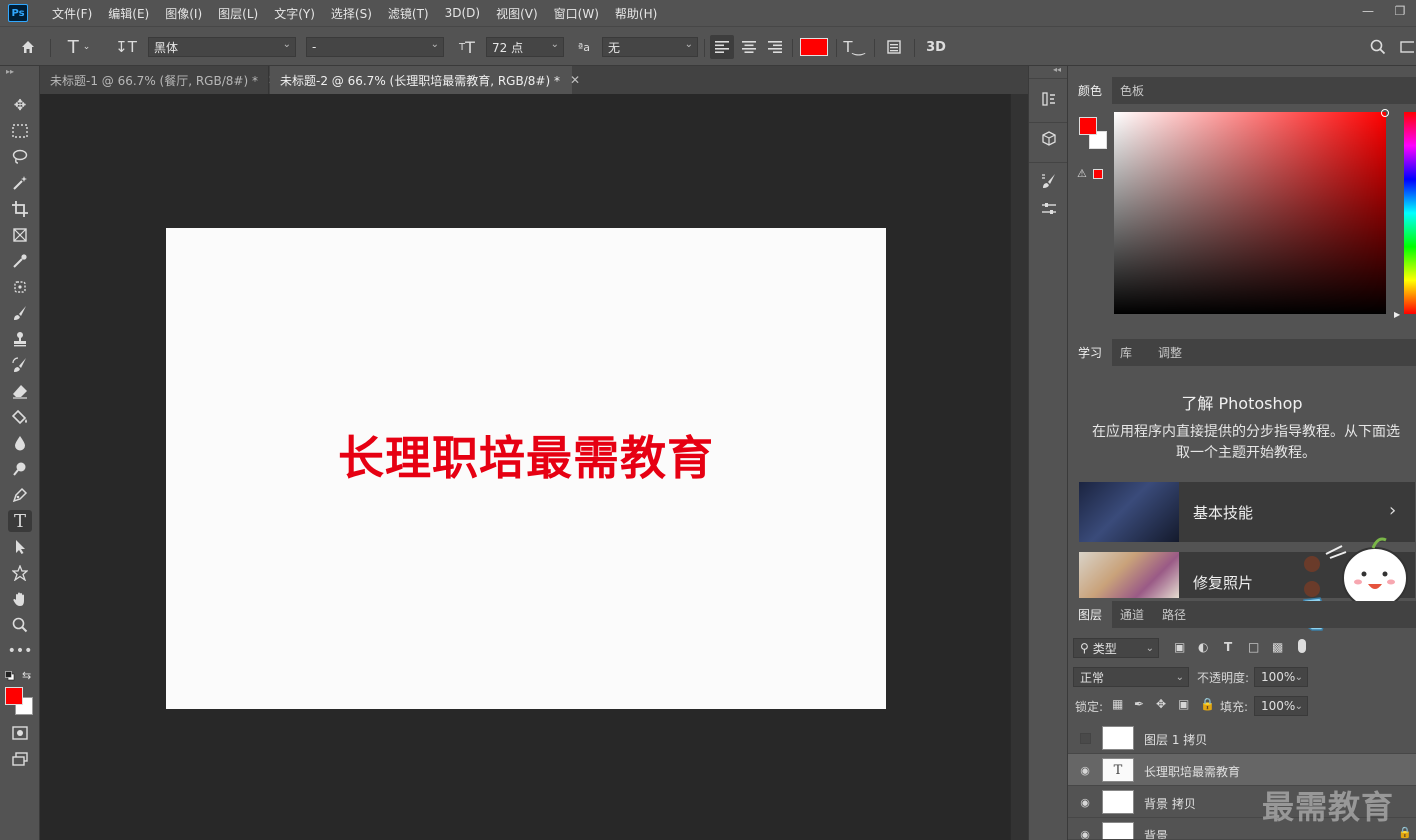 This screenshot has height=840, width=1416. I want to click on path-selection-tool-icon, so click(20, 547).